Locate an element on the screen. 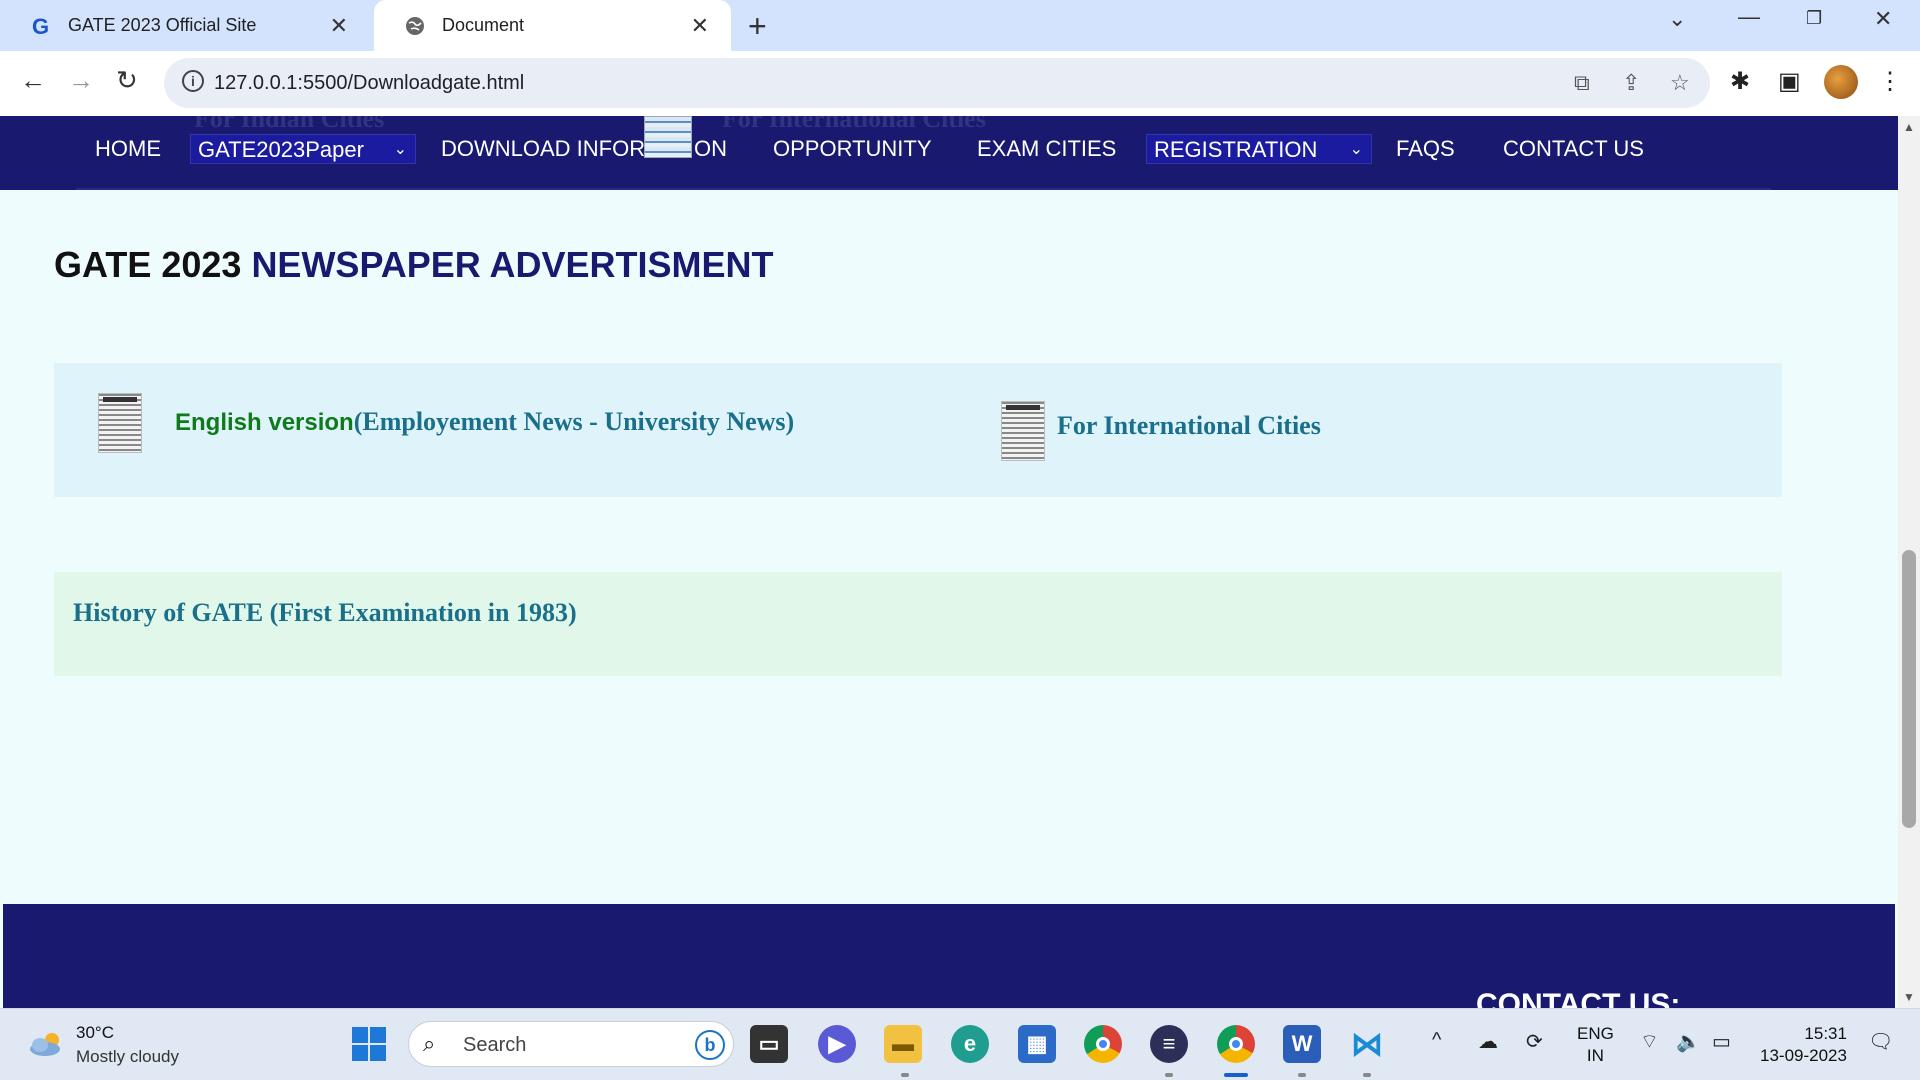  ghost-indian-cities-text: For Indian Cities is located at coordinates (289, 124).